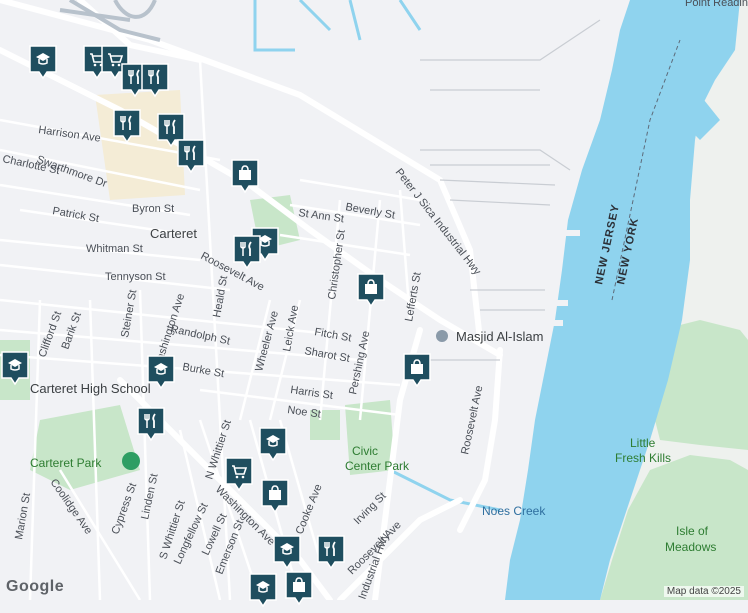 The width and height of the screenshot is (748, 613). I want to click on map-attribution: Map data ©2025, so click(703, 591).